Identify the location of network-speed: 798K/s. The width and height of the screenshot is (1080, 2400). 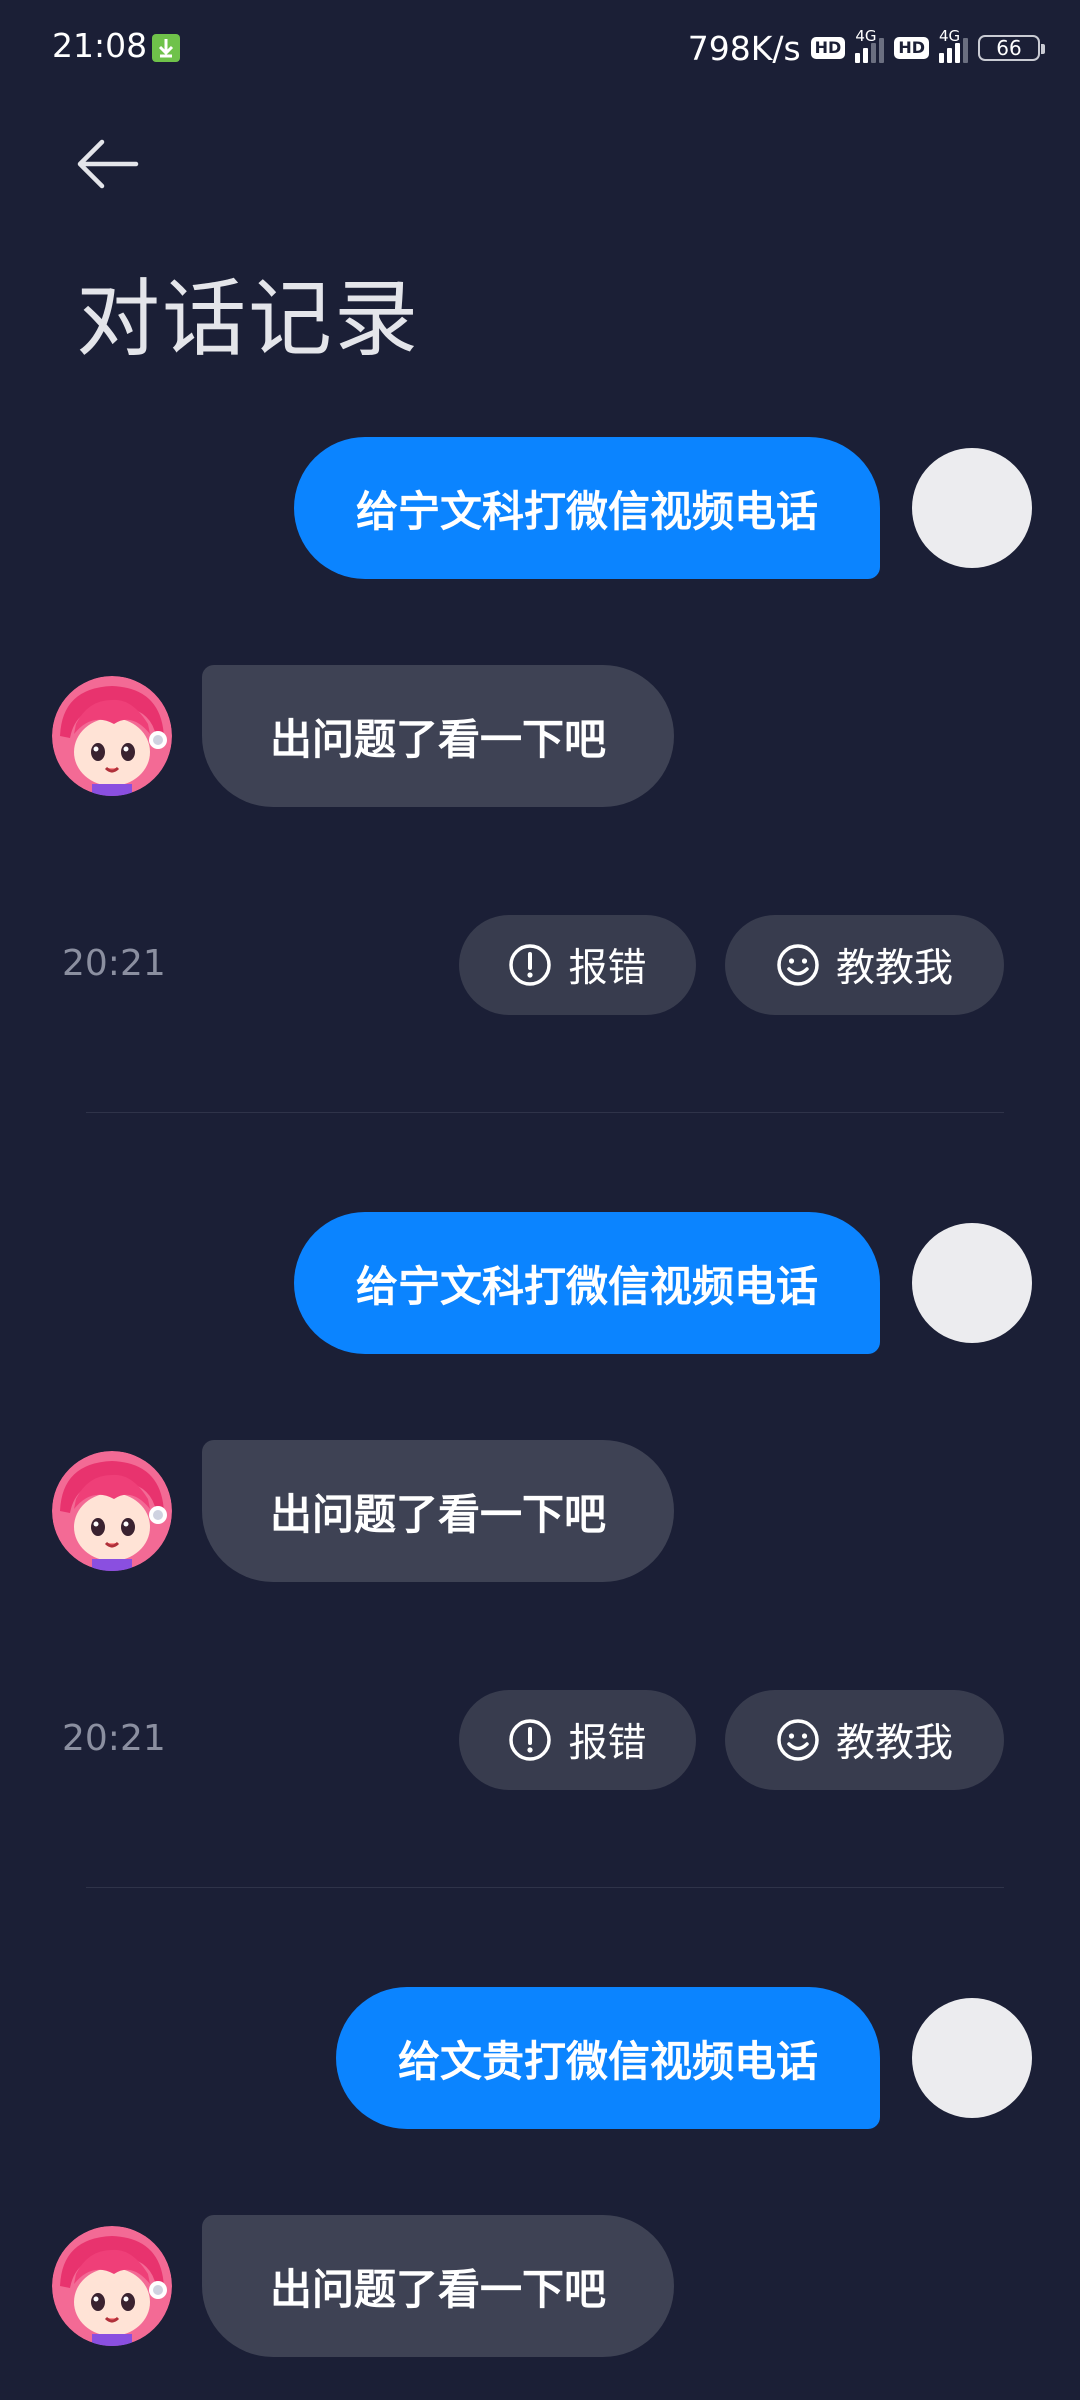
(744, 48).